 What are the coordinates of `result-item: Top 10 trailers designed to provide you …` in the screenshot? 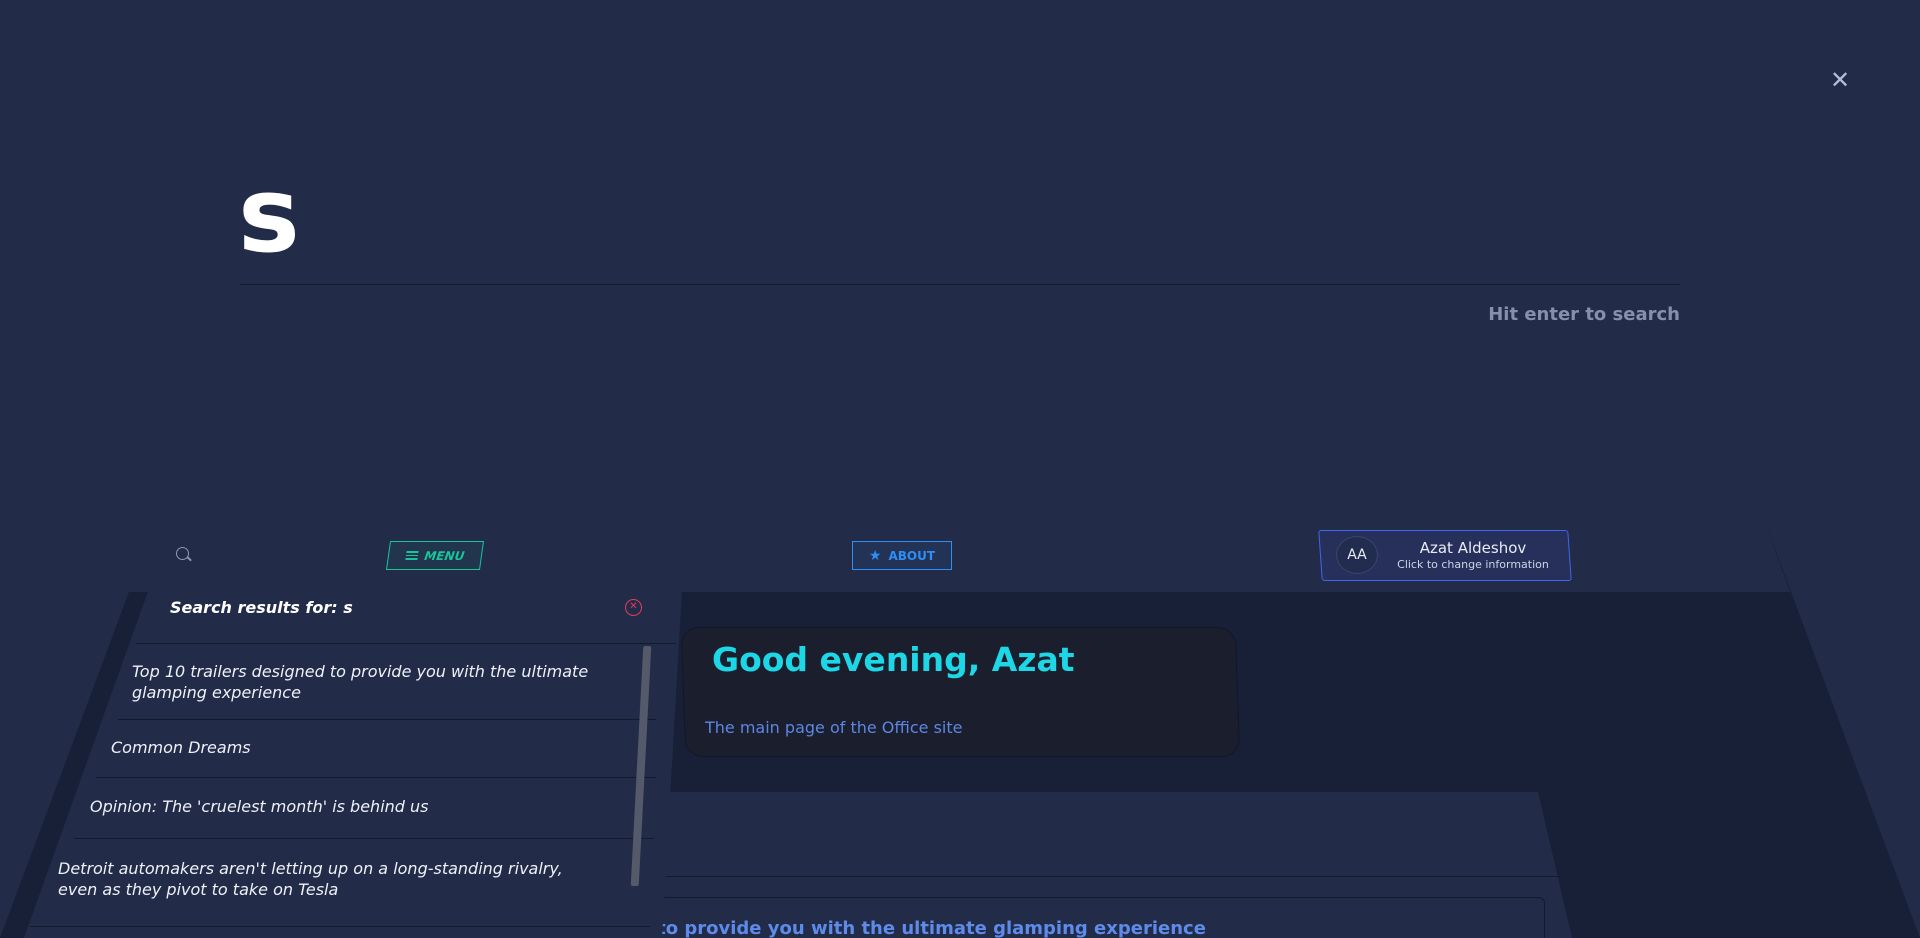 It's located at (382, 682).